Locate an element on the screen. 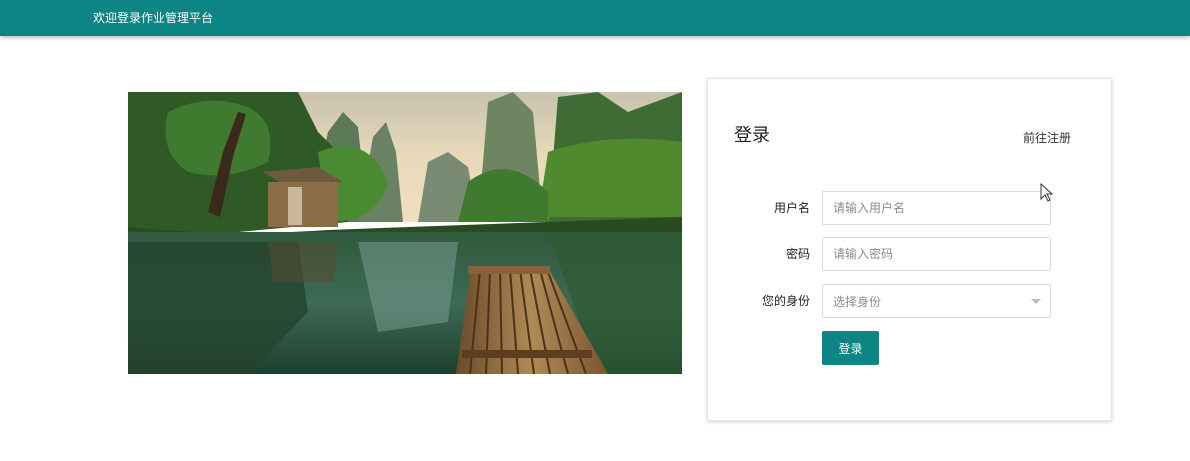 This screenshot has width=1190, height=461. username-input is located at coordinates (936, 208).